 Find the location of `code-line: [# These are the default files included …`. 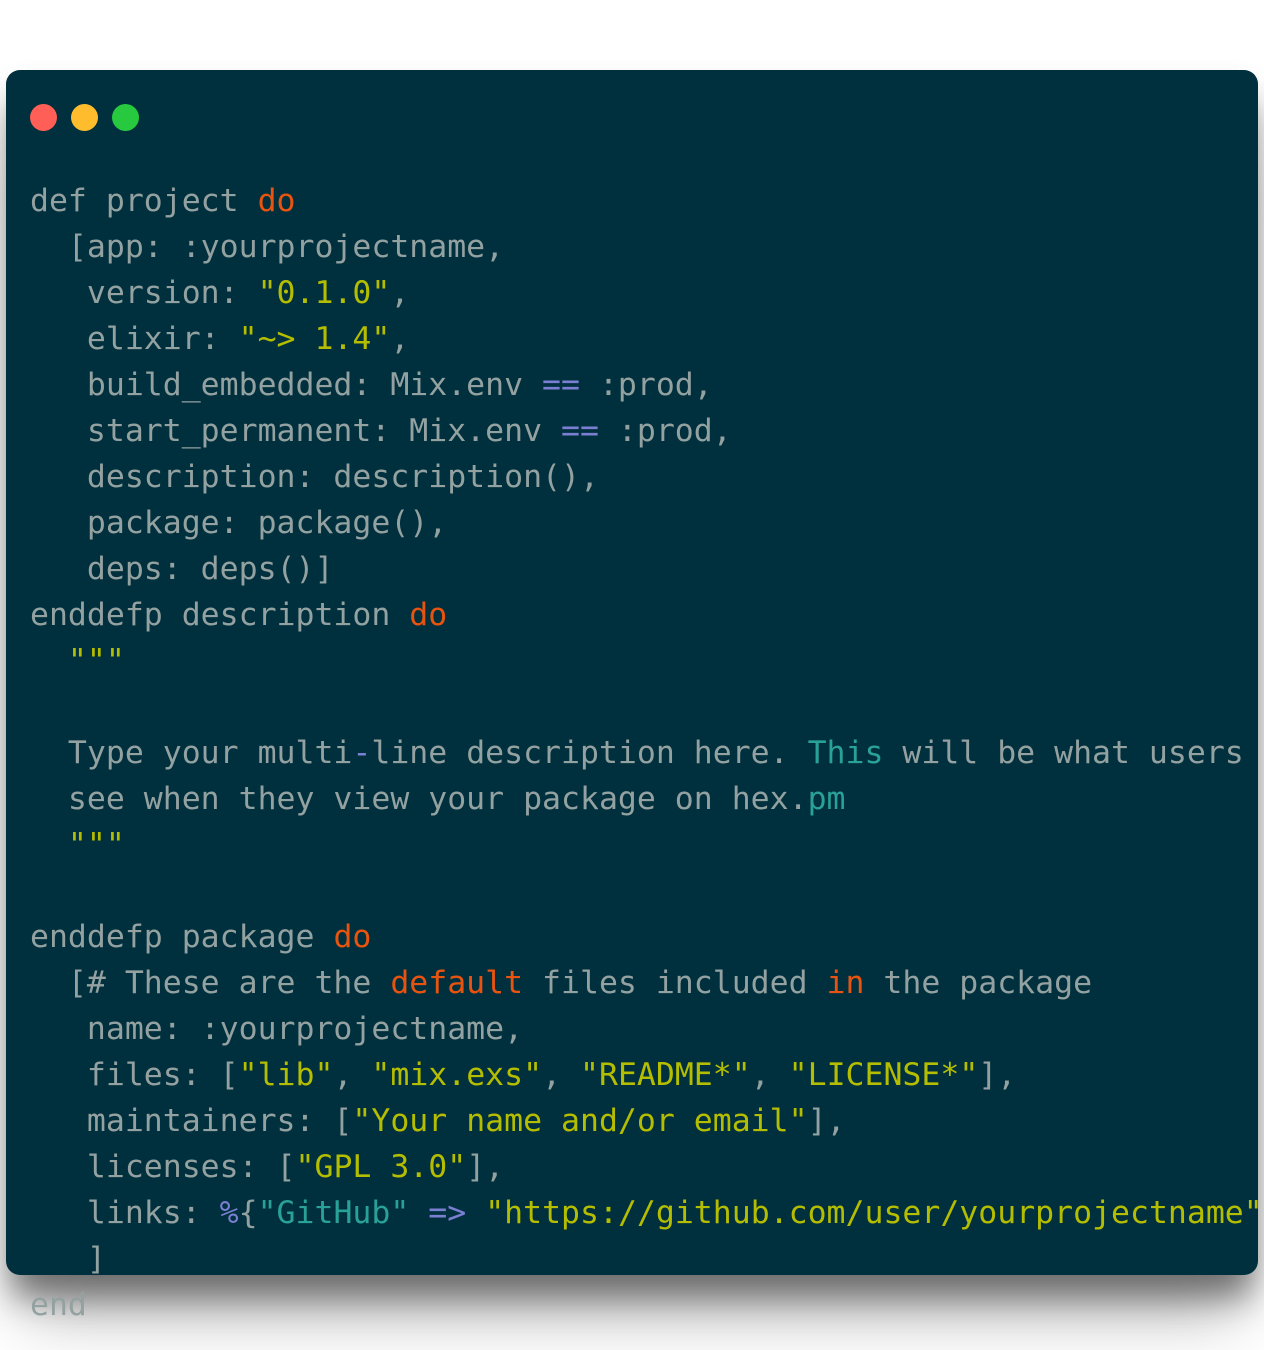

code-line: [# These are the default files included … is located at coordinates (642, 983).